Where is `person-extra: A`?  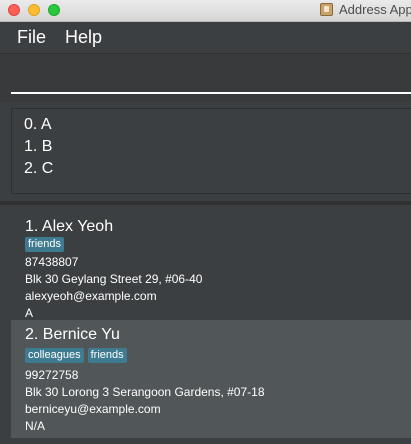 person-extra: A is located at coordinates (29, 313).